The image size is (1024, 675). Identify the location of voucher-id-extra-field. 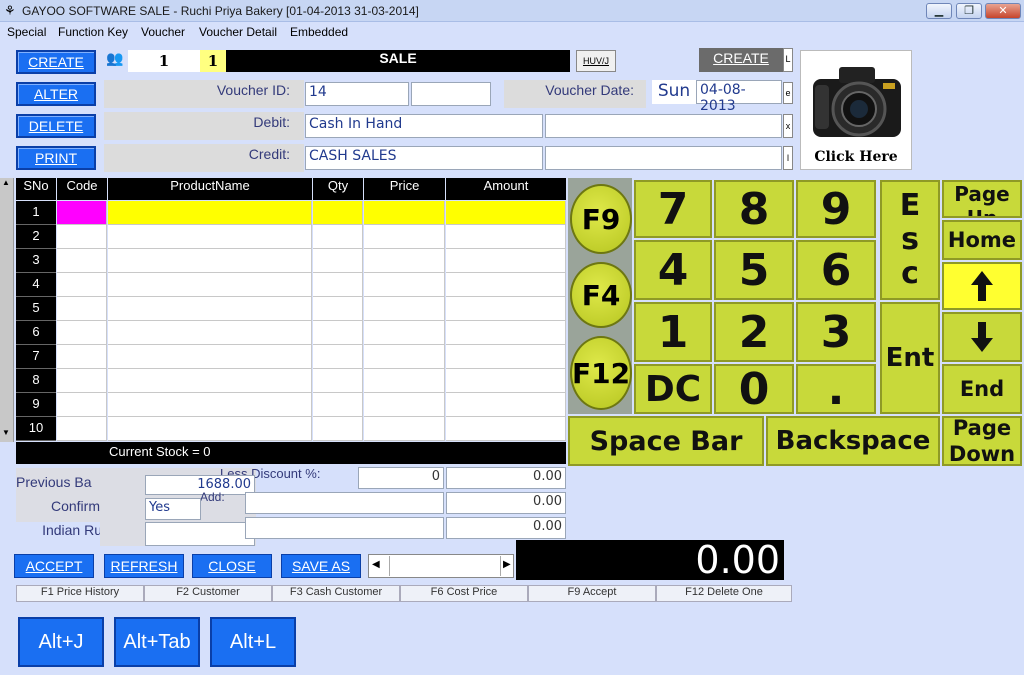
(451, 94).